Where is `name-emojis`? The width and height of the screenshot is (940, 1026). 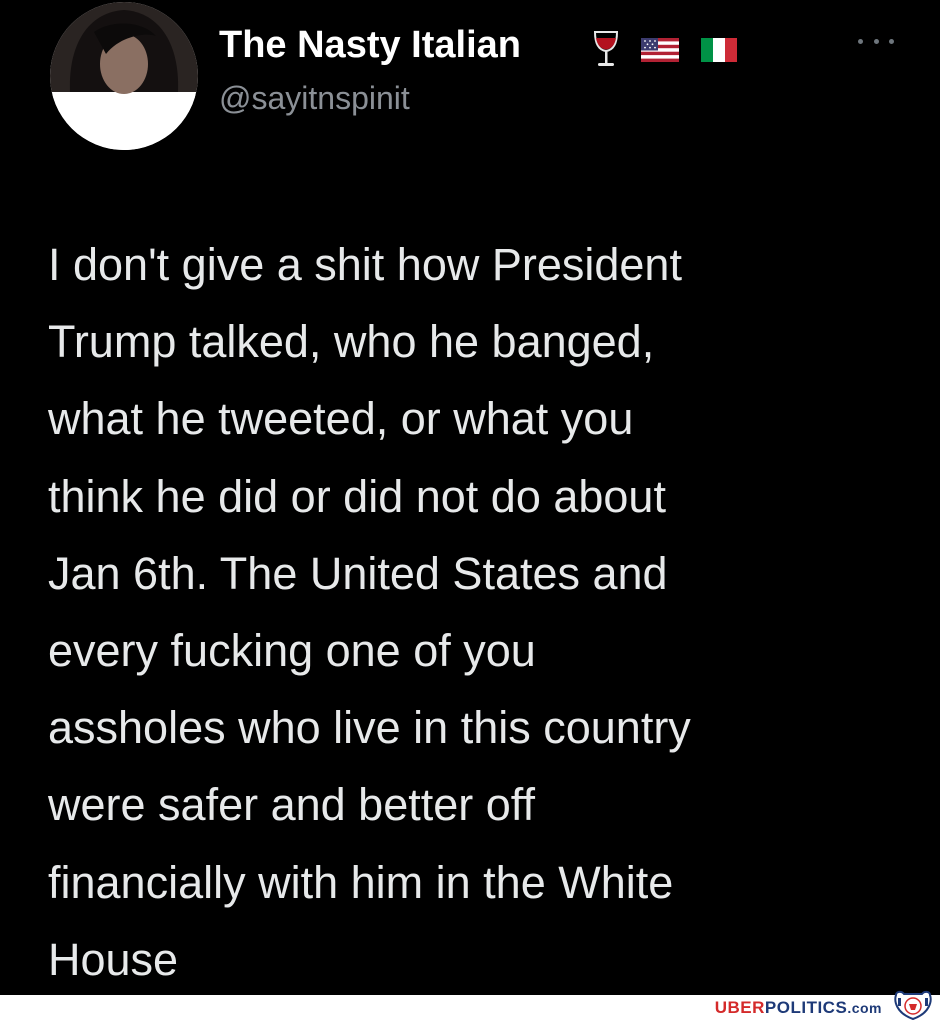 name-emojis is located at coordinates (665, 50).